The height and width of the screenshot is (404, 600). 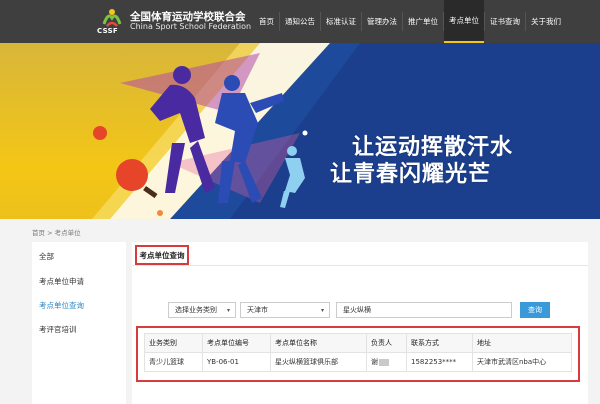 I want to click on keyword-input-value: 星火纵横, so click(x=357, y=310).